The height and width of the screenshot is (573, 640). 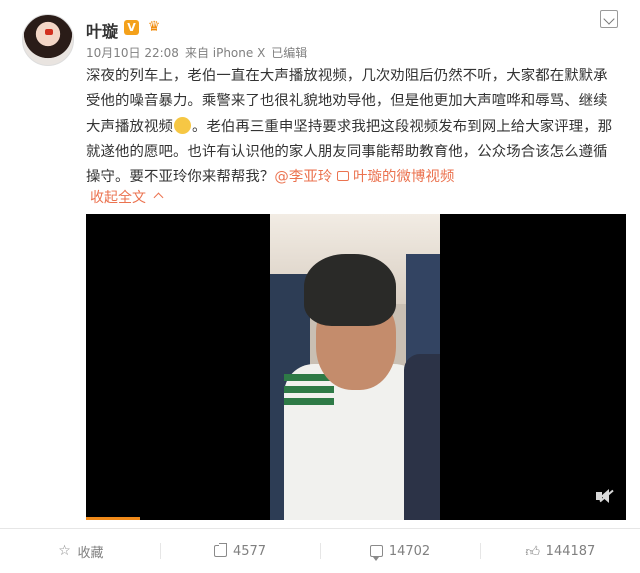 I want to click on video-link-label: 叶璇的微博视频, so click(x=404, y=177).